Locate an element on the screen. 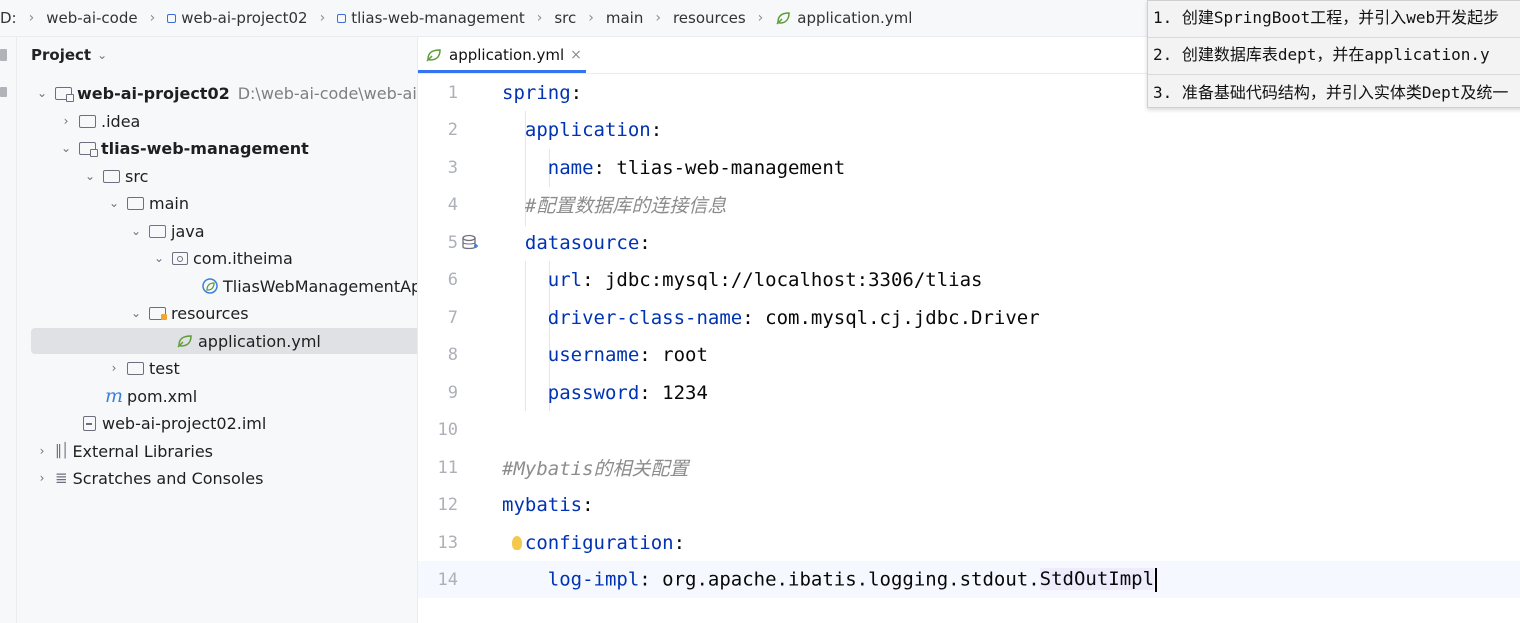  yaml-key: driver-class-name is located at coordinates (645, 317).